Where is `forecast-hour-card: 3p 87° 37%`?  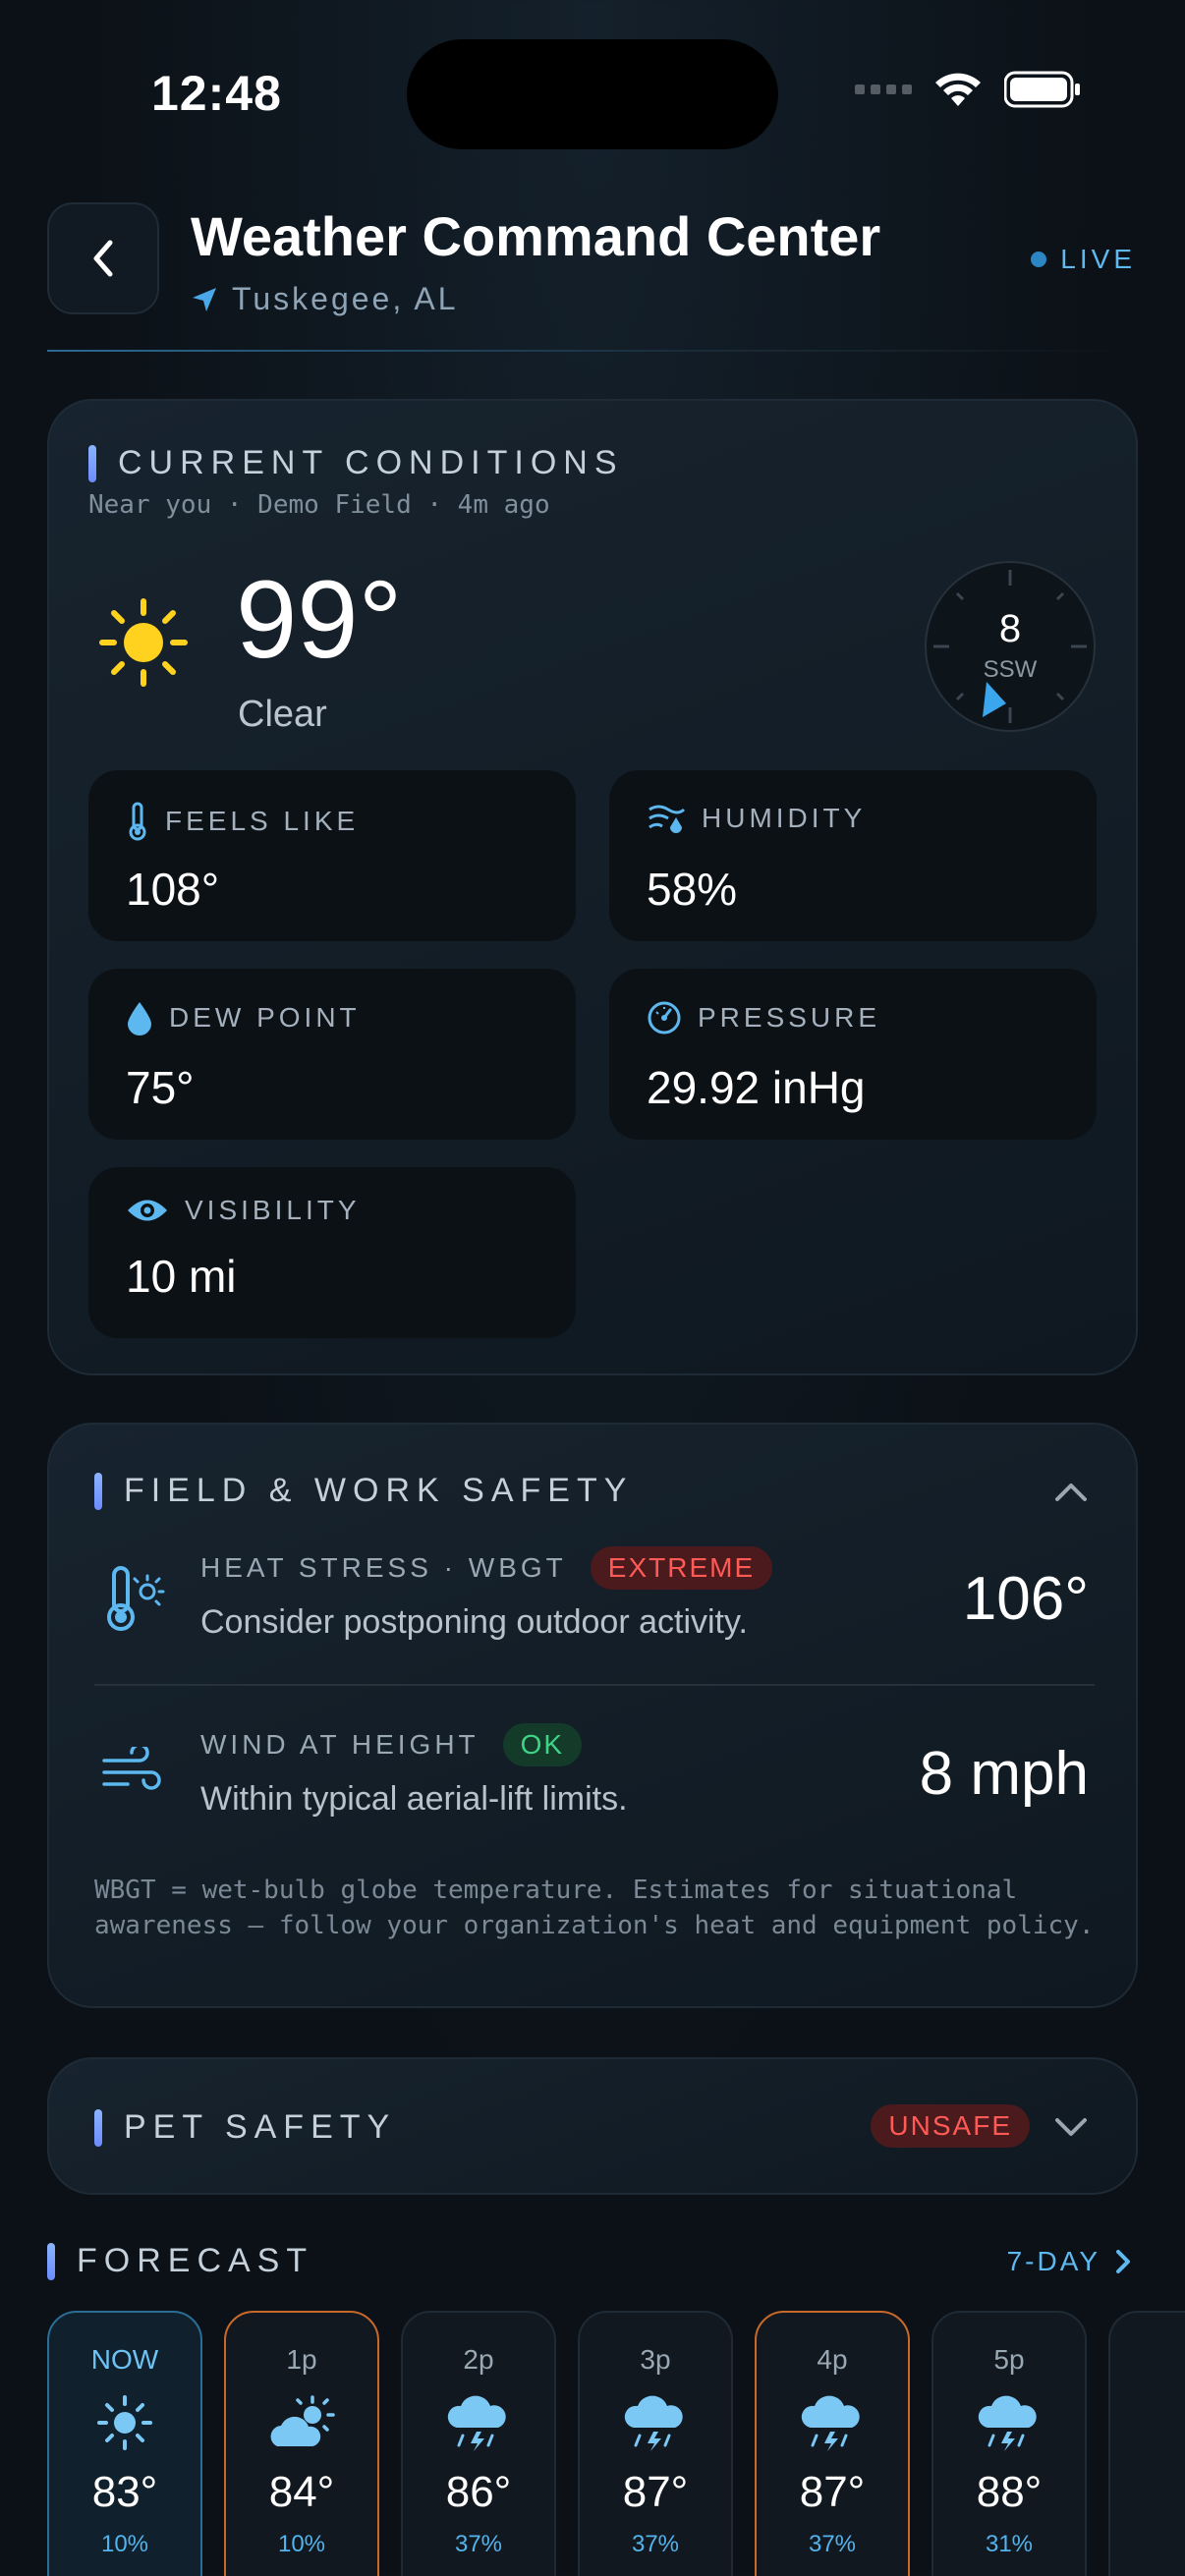
forecast-hour-card: 3p 87° 37% is located at coordinates (656, 2443).